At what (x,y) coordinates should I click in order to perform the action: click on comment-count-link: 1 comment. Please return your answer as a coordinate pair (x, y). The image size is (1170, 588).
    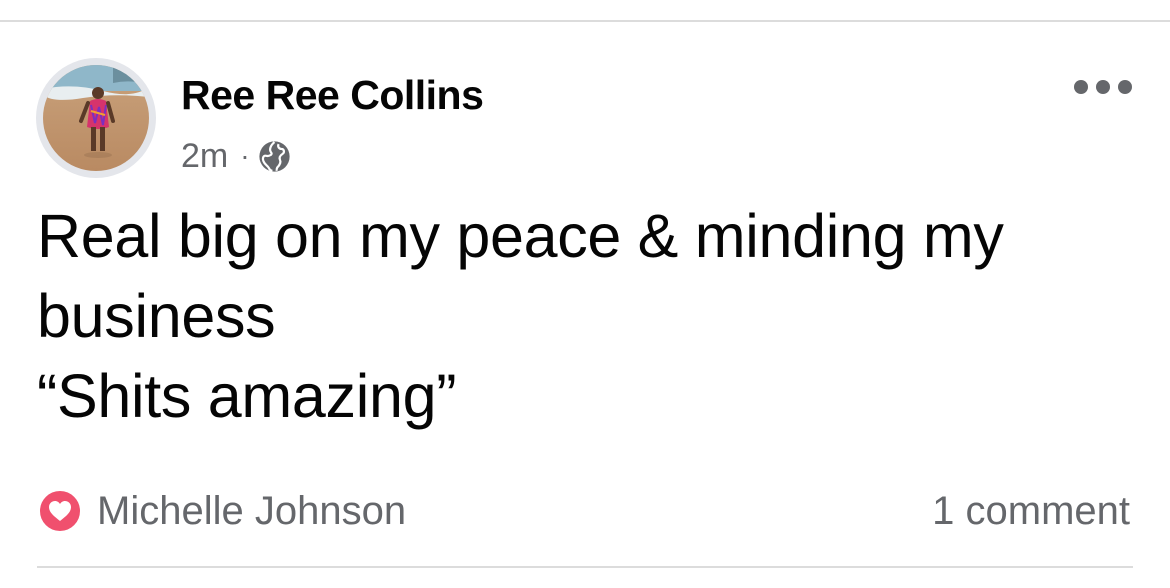
    Looking at the image, I should click on (1031, 511).